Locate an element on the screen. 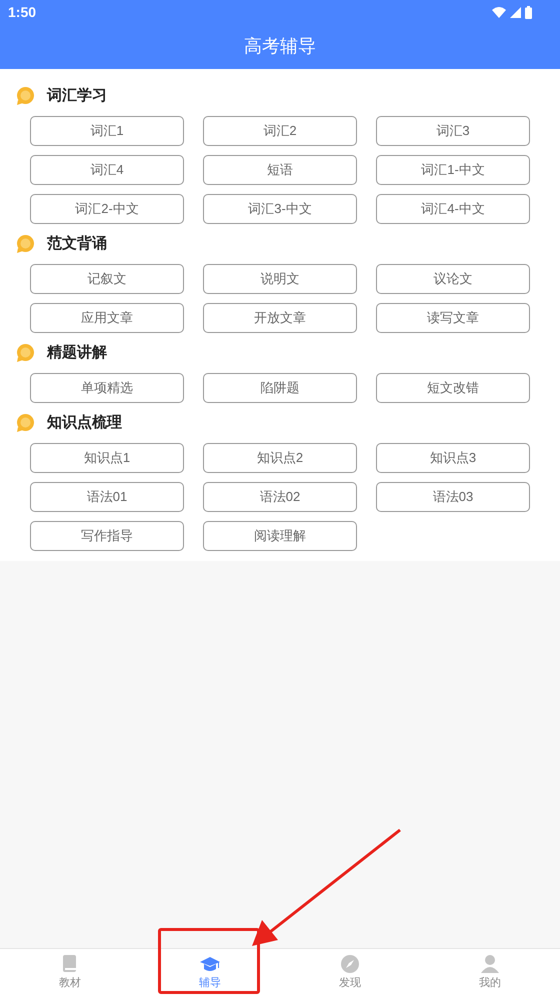  topic-button: 短语 is located at coordinates (280, 170).